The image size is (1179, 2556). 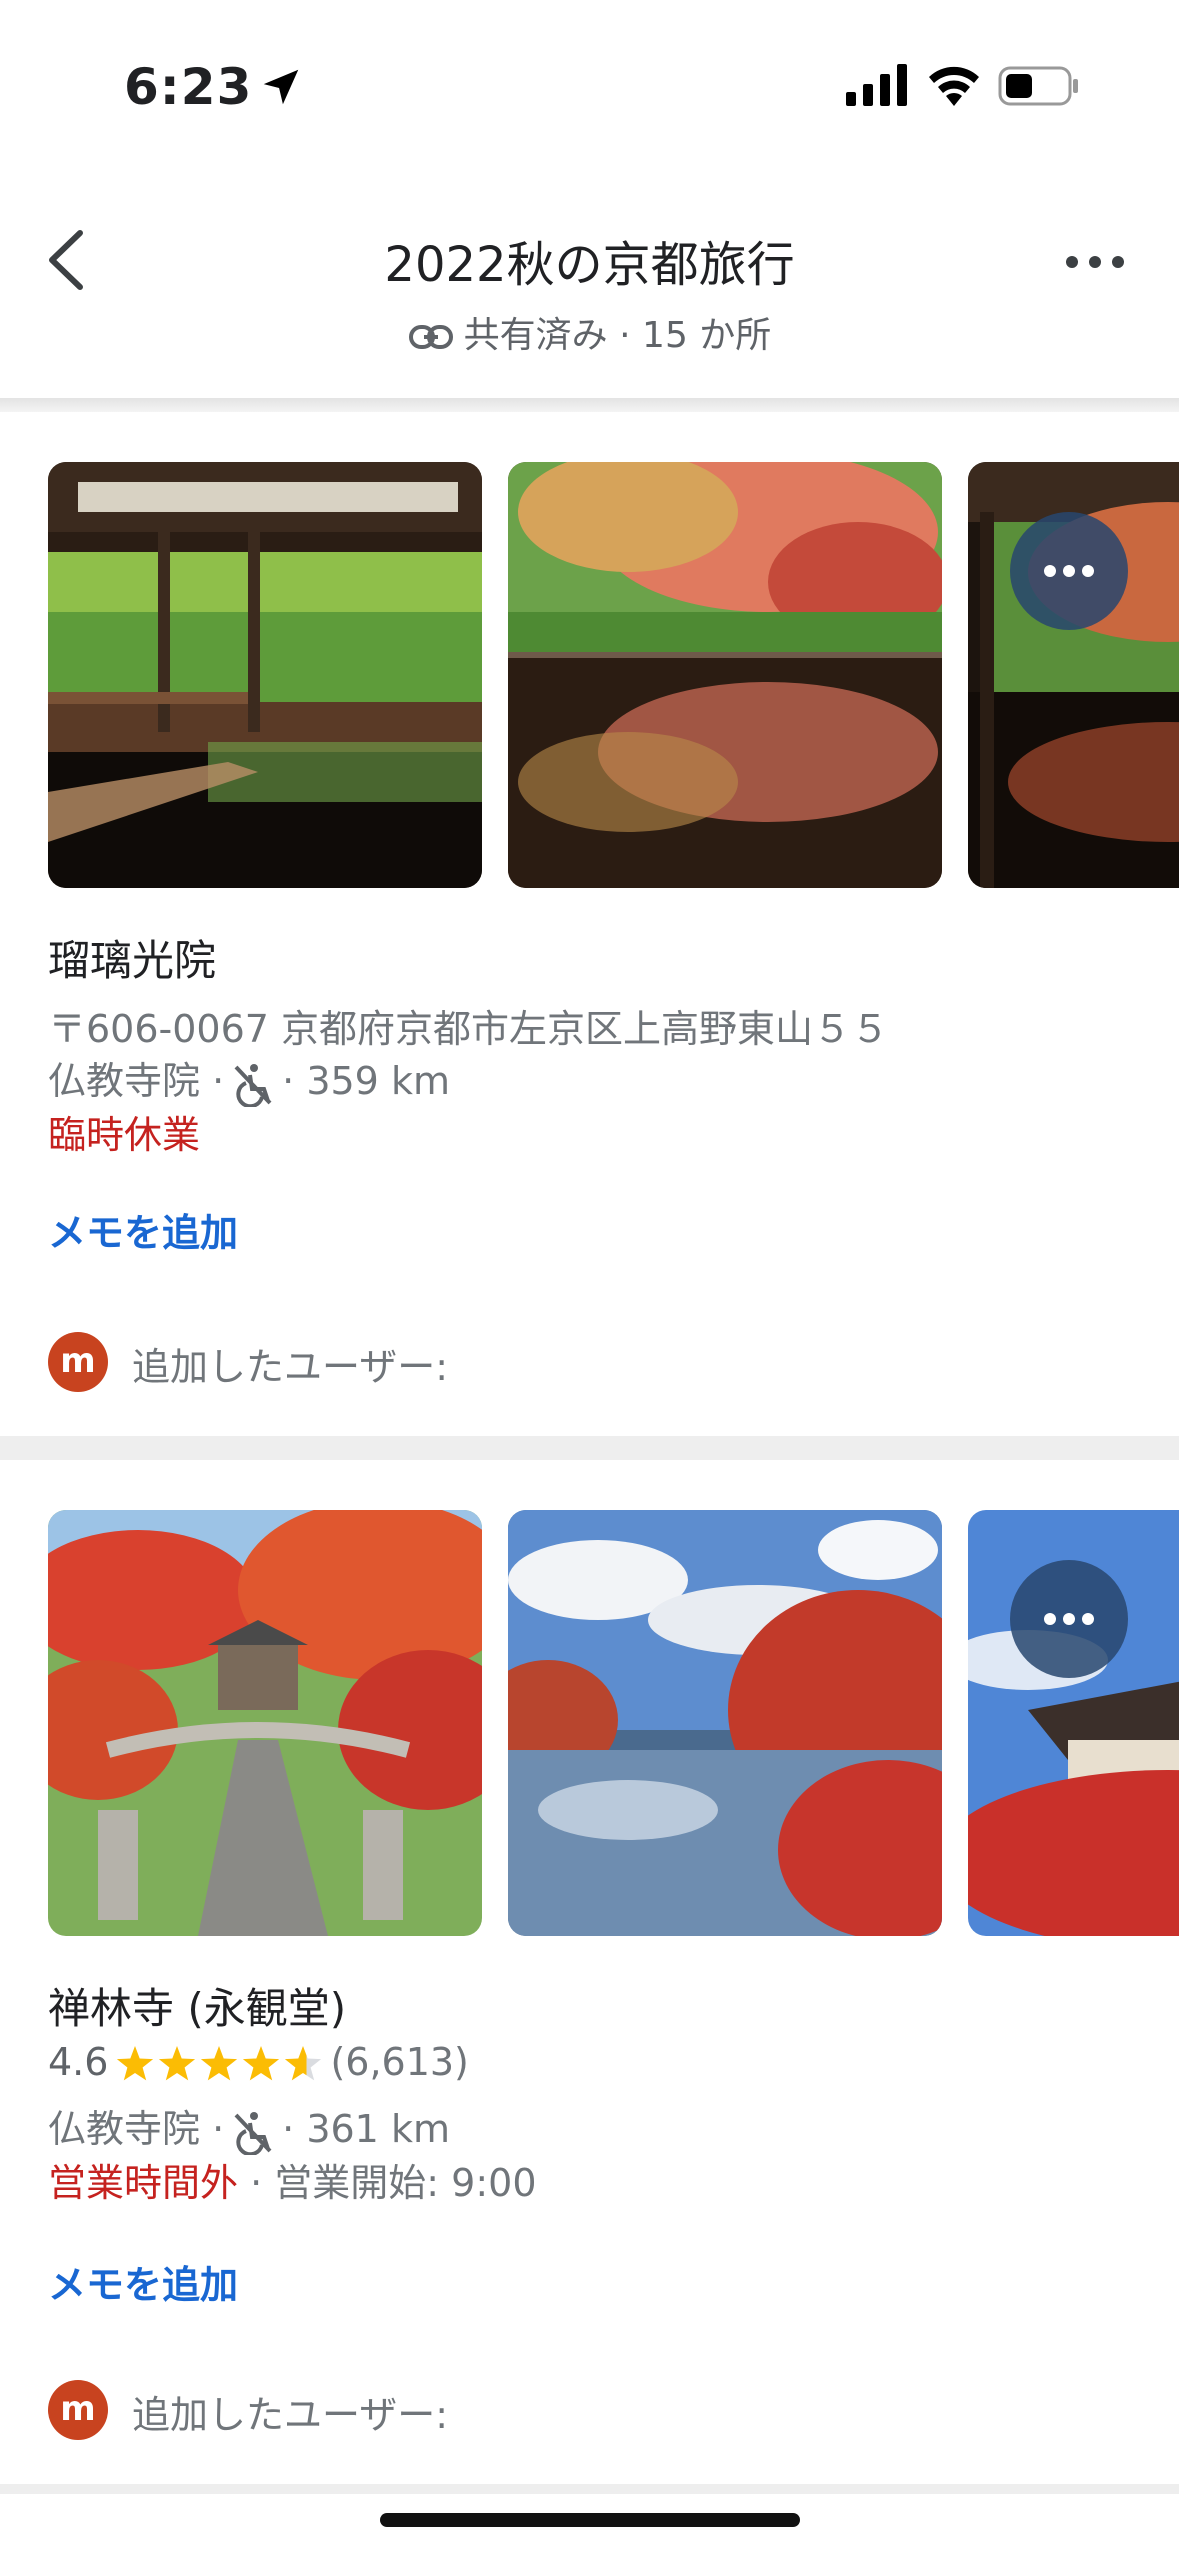 I want to click on place-name: 禅林寺 (永観堂), so click(x=197, y=2005).